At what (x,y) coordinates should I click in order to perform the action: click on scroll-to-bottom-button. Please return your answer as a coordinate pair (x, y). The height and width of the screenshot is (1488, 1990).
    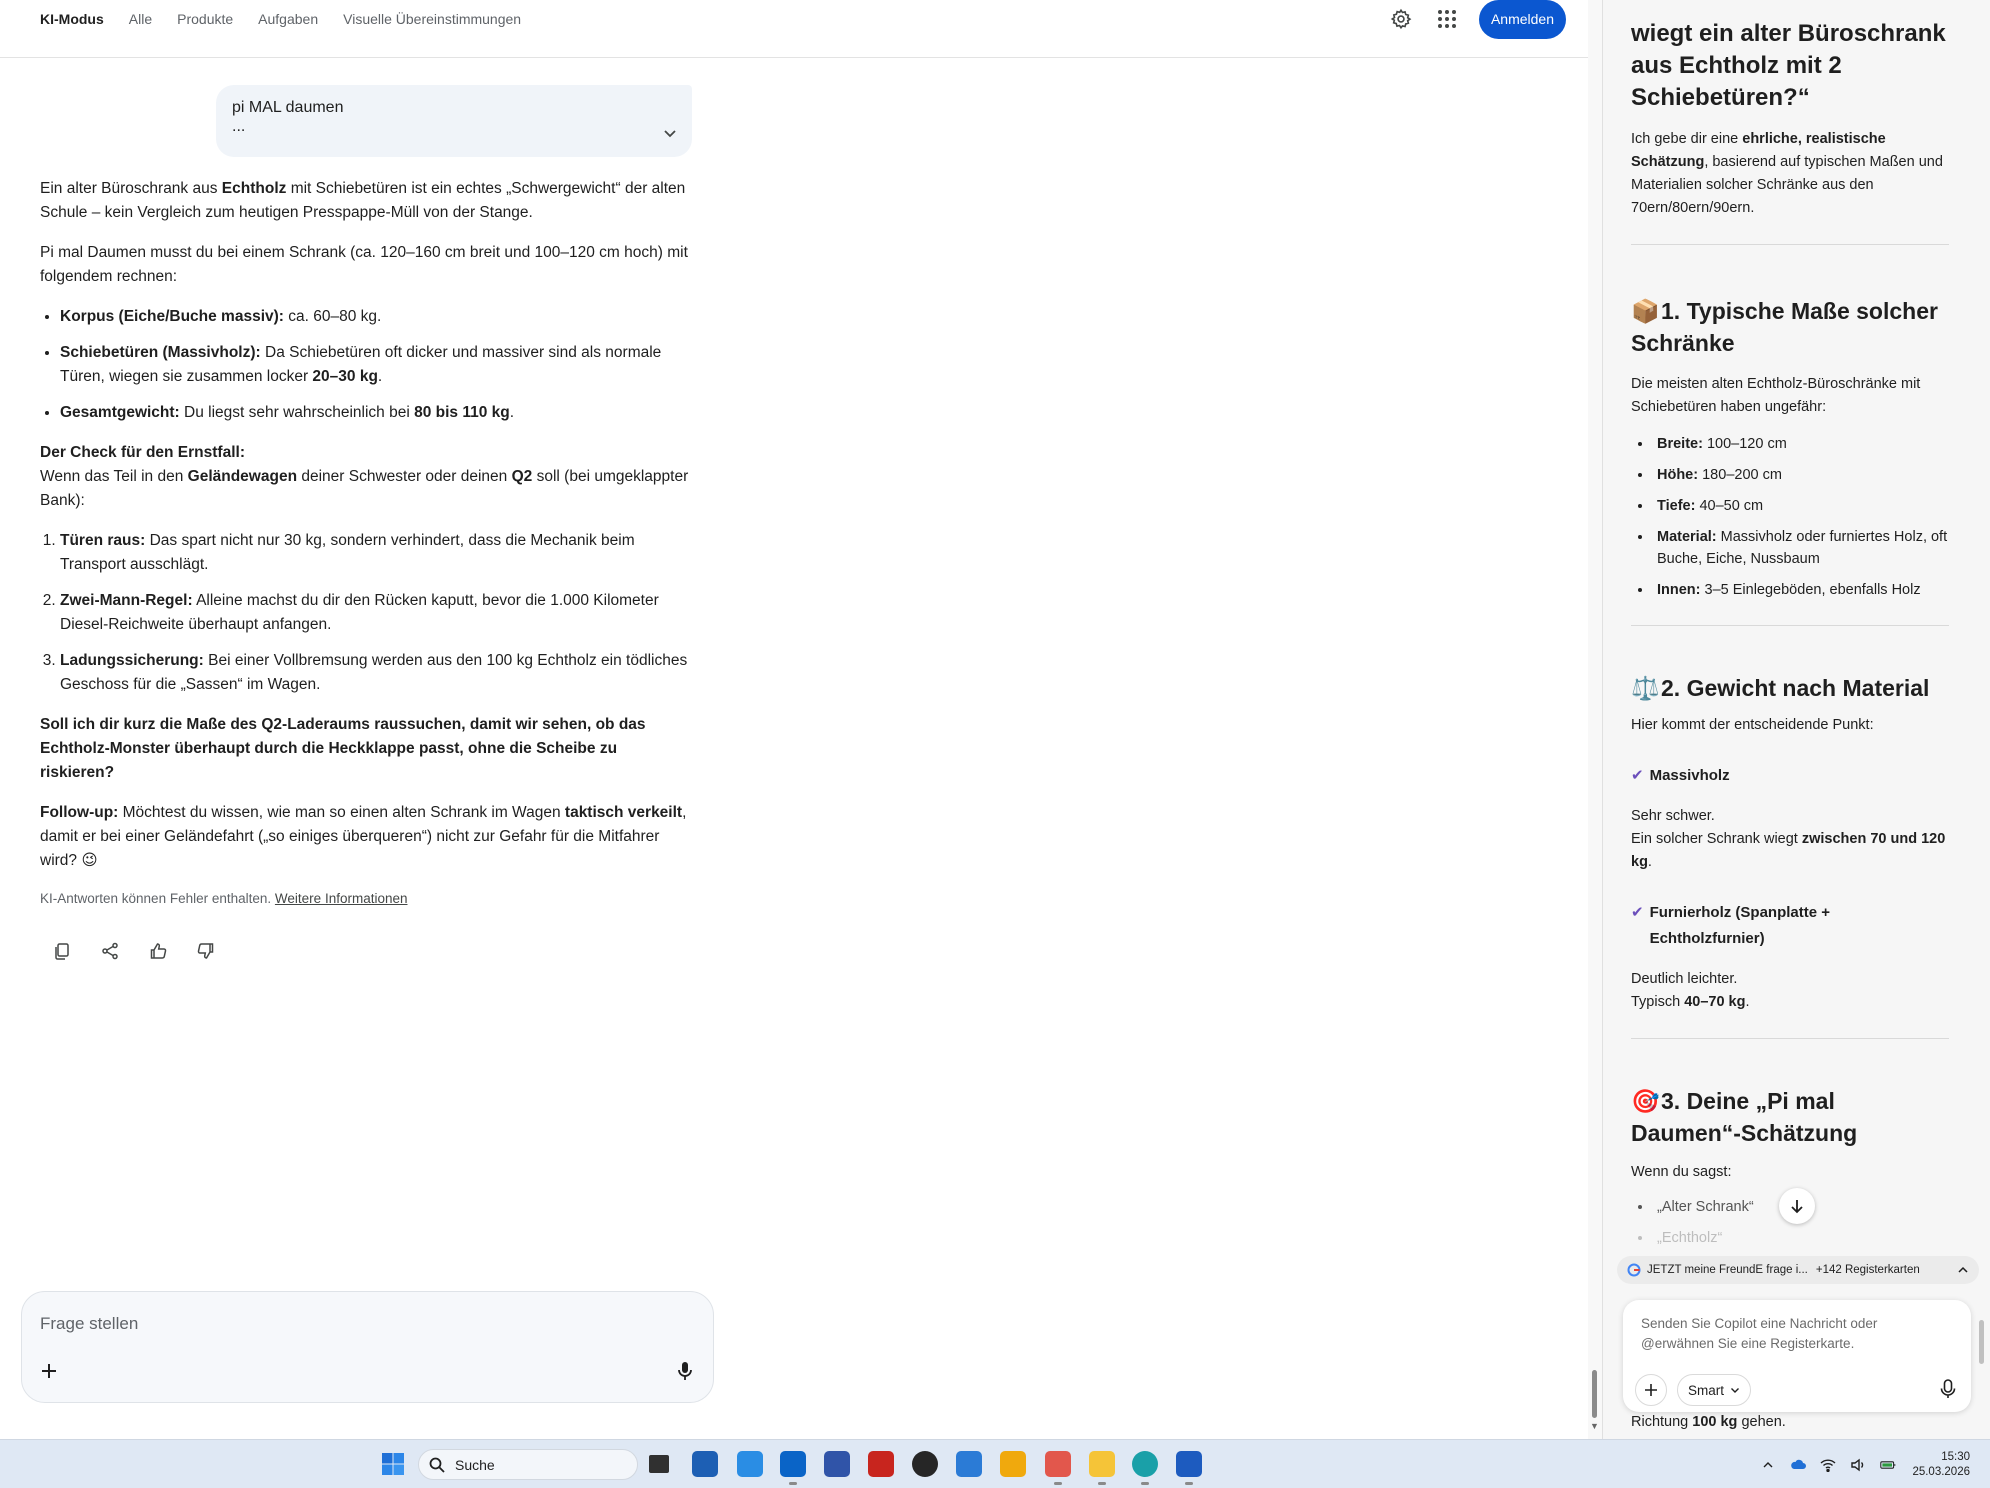
    Looking at the image, I should click on (1797, 1206).